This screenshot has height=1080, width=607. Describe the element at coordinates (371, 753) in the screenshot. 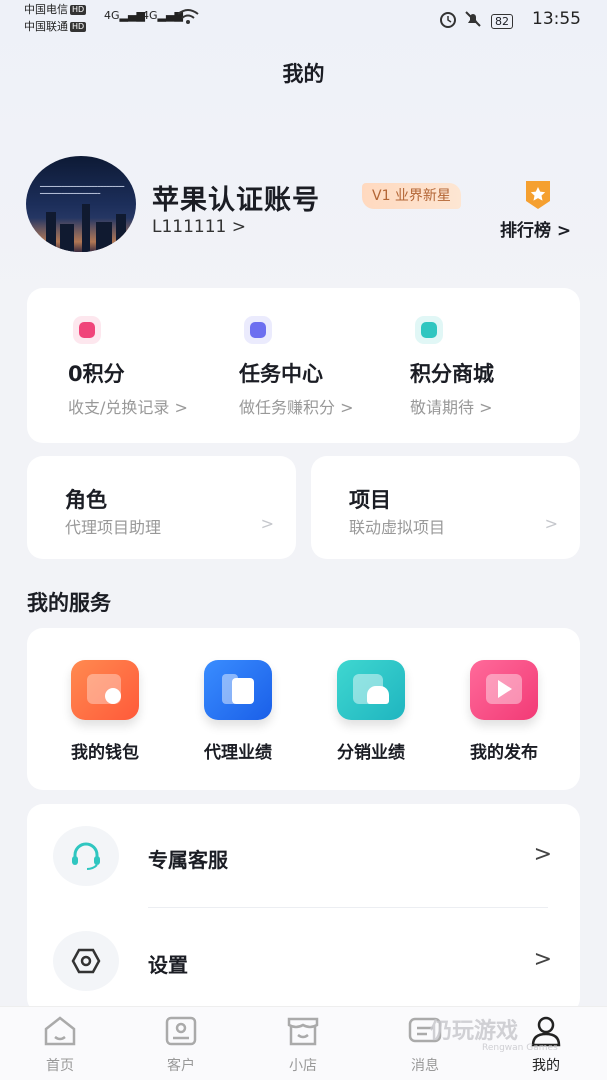

I see `distribution-label: 分销业绩` at that location.